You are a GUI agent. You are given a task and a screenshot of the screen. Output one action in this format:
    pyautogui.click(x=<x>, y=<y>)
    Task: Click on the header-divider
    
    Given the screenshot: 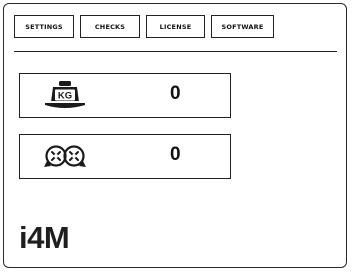 What is the action you would take?
    pyautogui.click(x=175, y=51)
    